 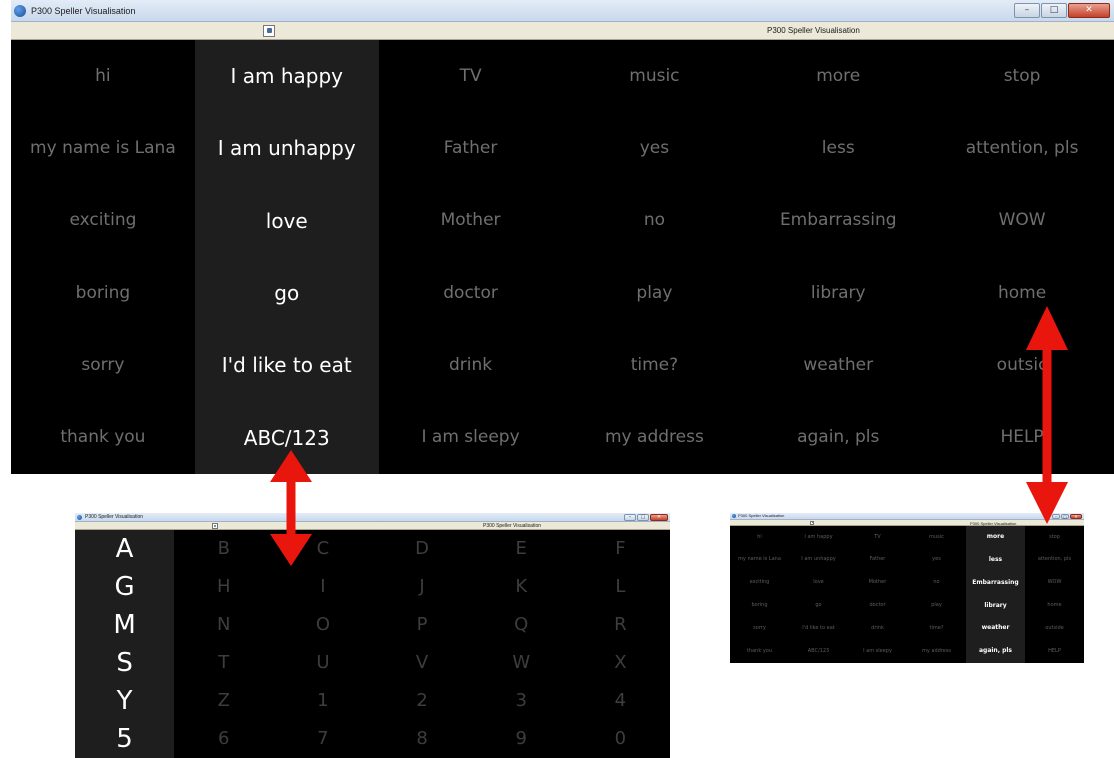 What do you see at coordinates (223, 587) in the screenshot?
I see `speller-cell: H` at bounding box center [223, 587].